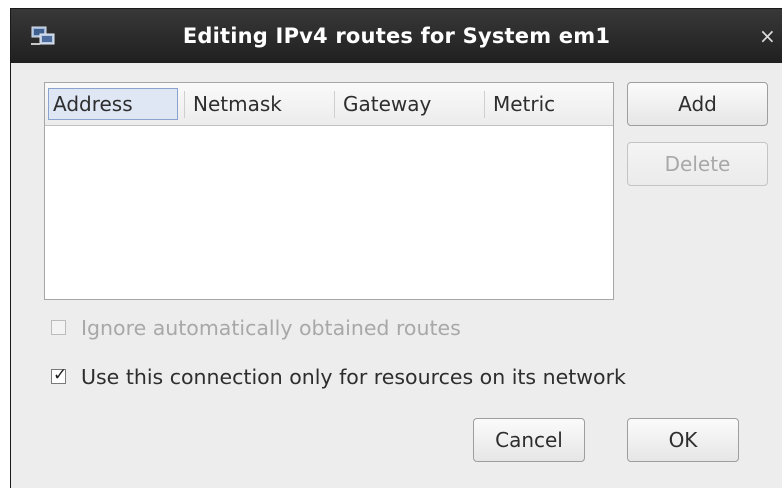 This screenshot has width=782, height=488. What do you see at coordinates (767, 36) in the screenshot?
I see `close-icon: ×` at bounding box center [767, 36].